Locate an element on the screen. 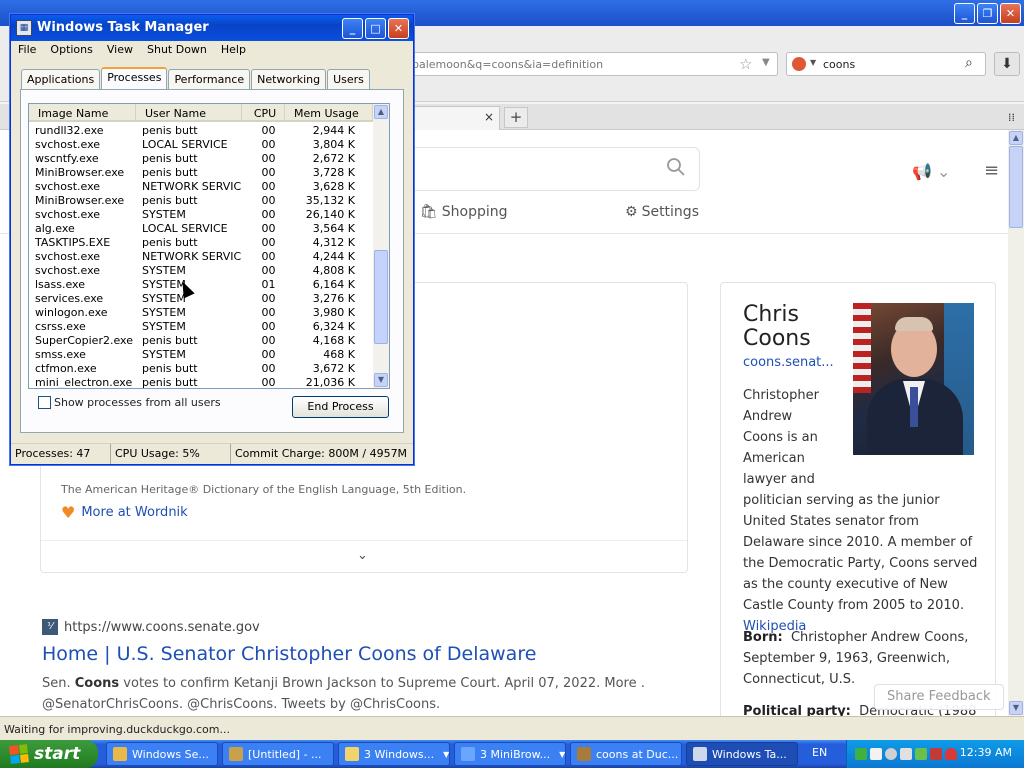  table-row: alg.exe LOCAL SERVICE 00 3,564 K is located at coordinates (201, 229).